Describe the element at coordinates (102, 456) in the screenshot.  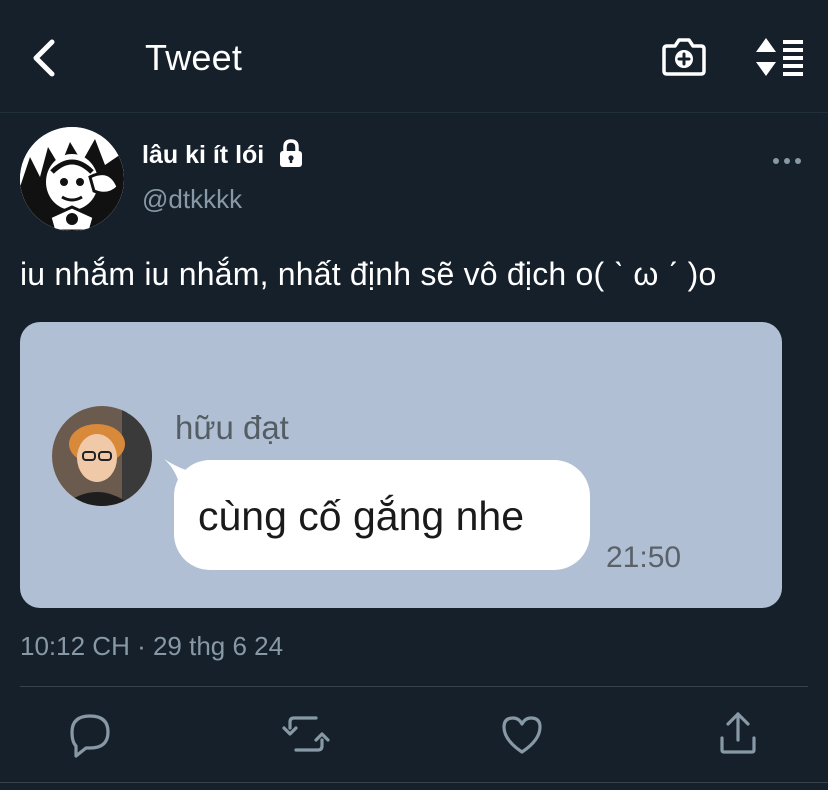
I see `chat-avatar` at that location.